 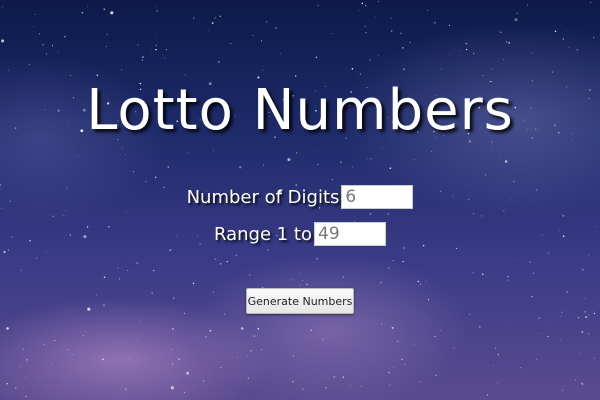 What do you see at coordinates (300, 301) in the screenshot?
I see `generate-numbers-button: Generate Numbers` at bounding box center [300, 301].